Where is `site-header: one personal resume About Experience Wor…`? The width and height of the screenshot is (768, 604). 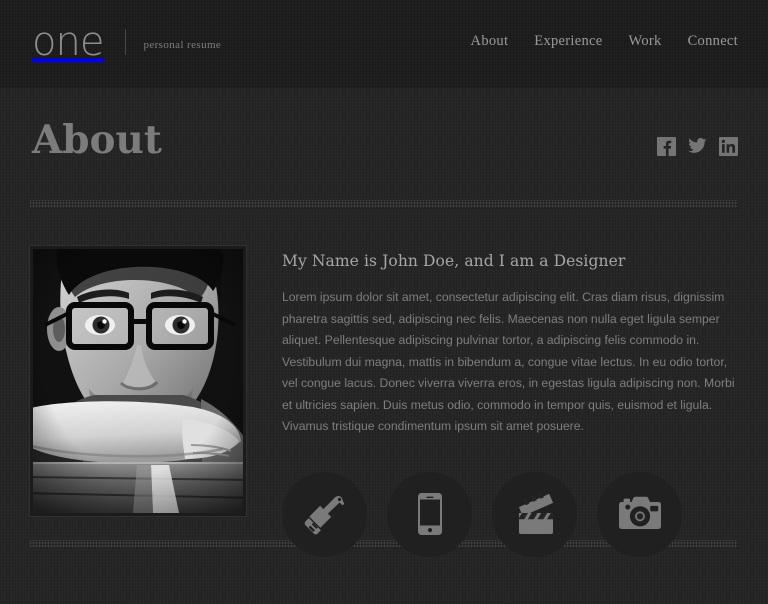 site-header: one personal resume About Experience Wor… is located at coordinates (384, 44).